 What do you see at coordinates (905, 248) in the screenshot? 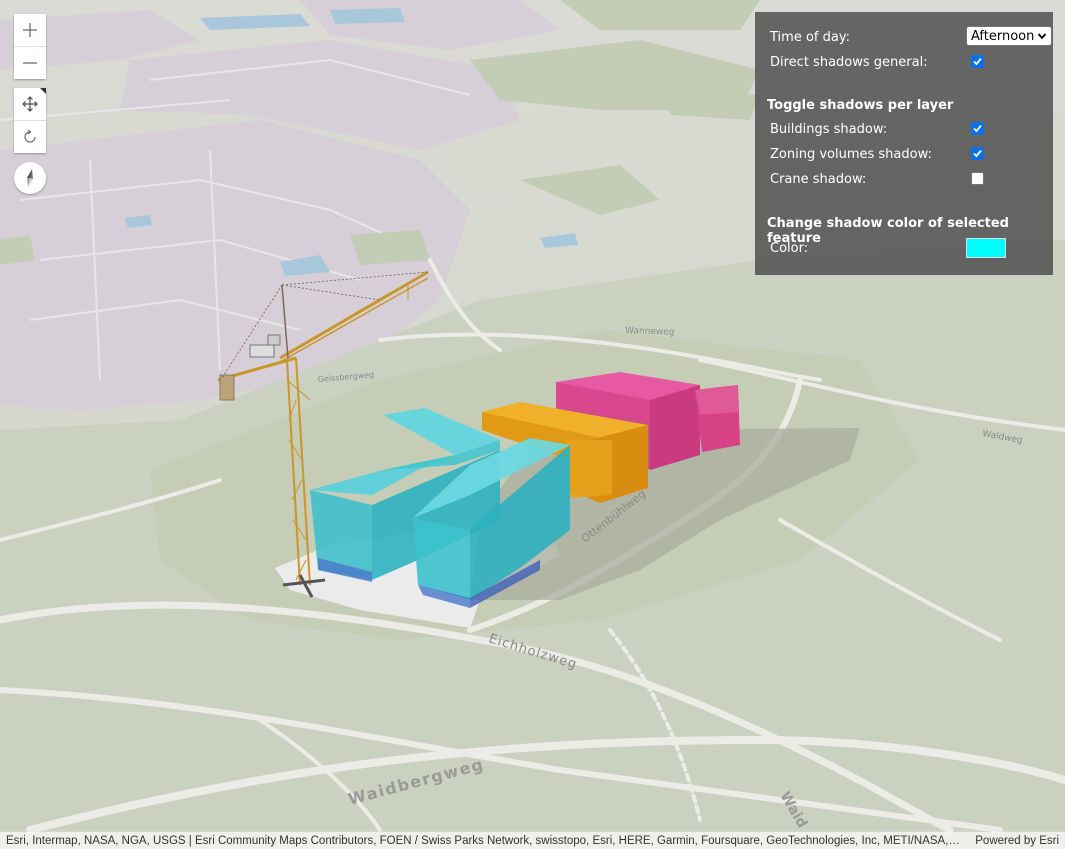
I see `color-row: Color:` at bounding box center [905, 248].